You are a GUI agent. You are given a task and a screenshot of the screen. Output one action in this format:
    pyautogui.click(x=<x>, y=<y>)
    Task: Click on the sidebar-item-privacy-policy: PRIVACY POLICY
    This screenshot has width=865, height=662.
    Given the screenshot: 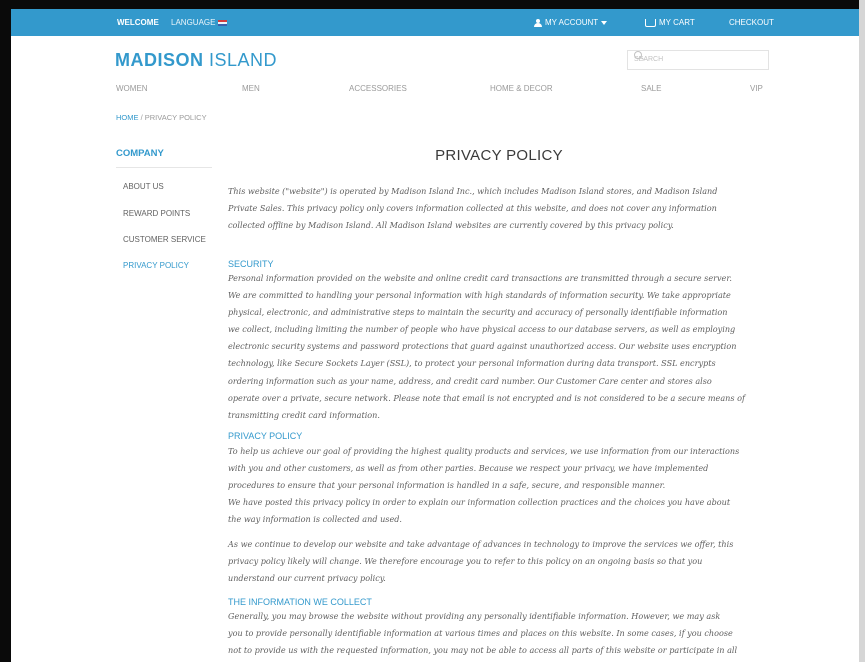 What is the action you would take?
    pyautogui.click(x=156, y=265)
    